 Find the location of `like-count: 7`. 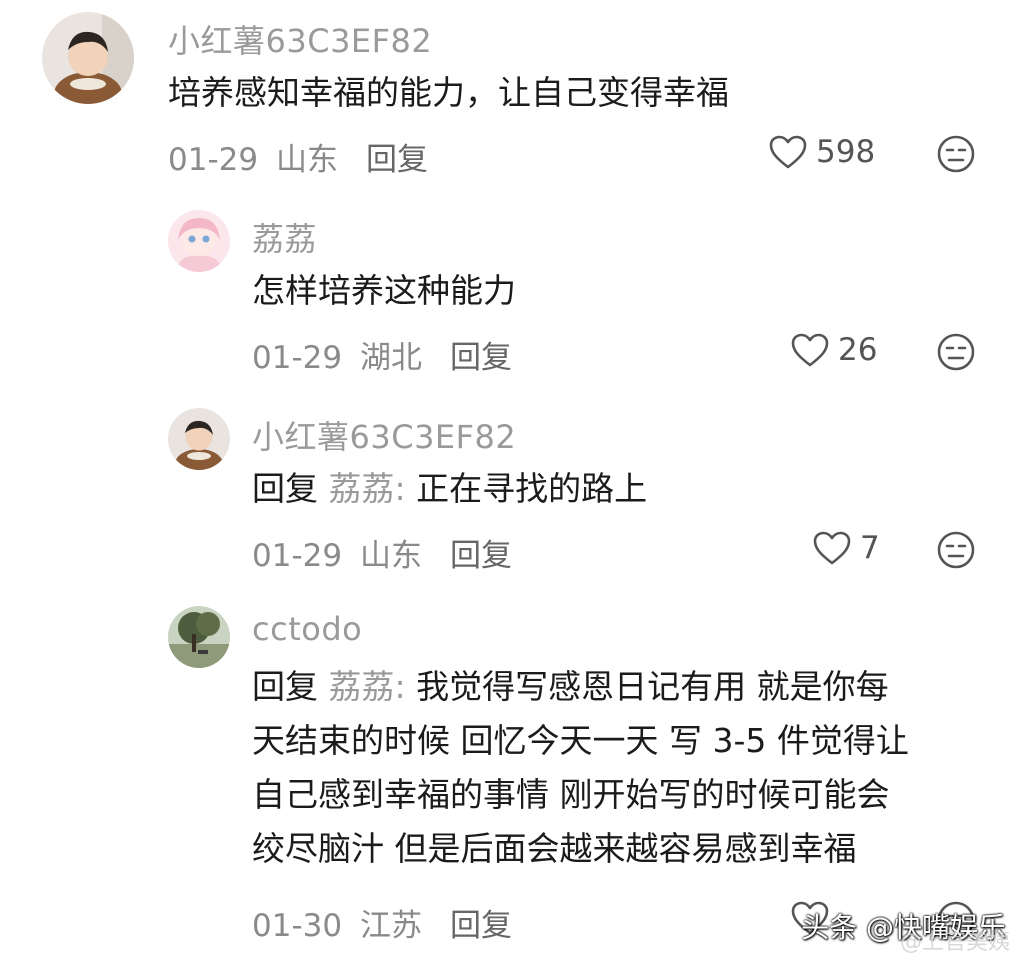

like-count: 7 is located at coordinates (870, 548).